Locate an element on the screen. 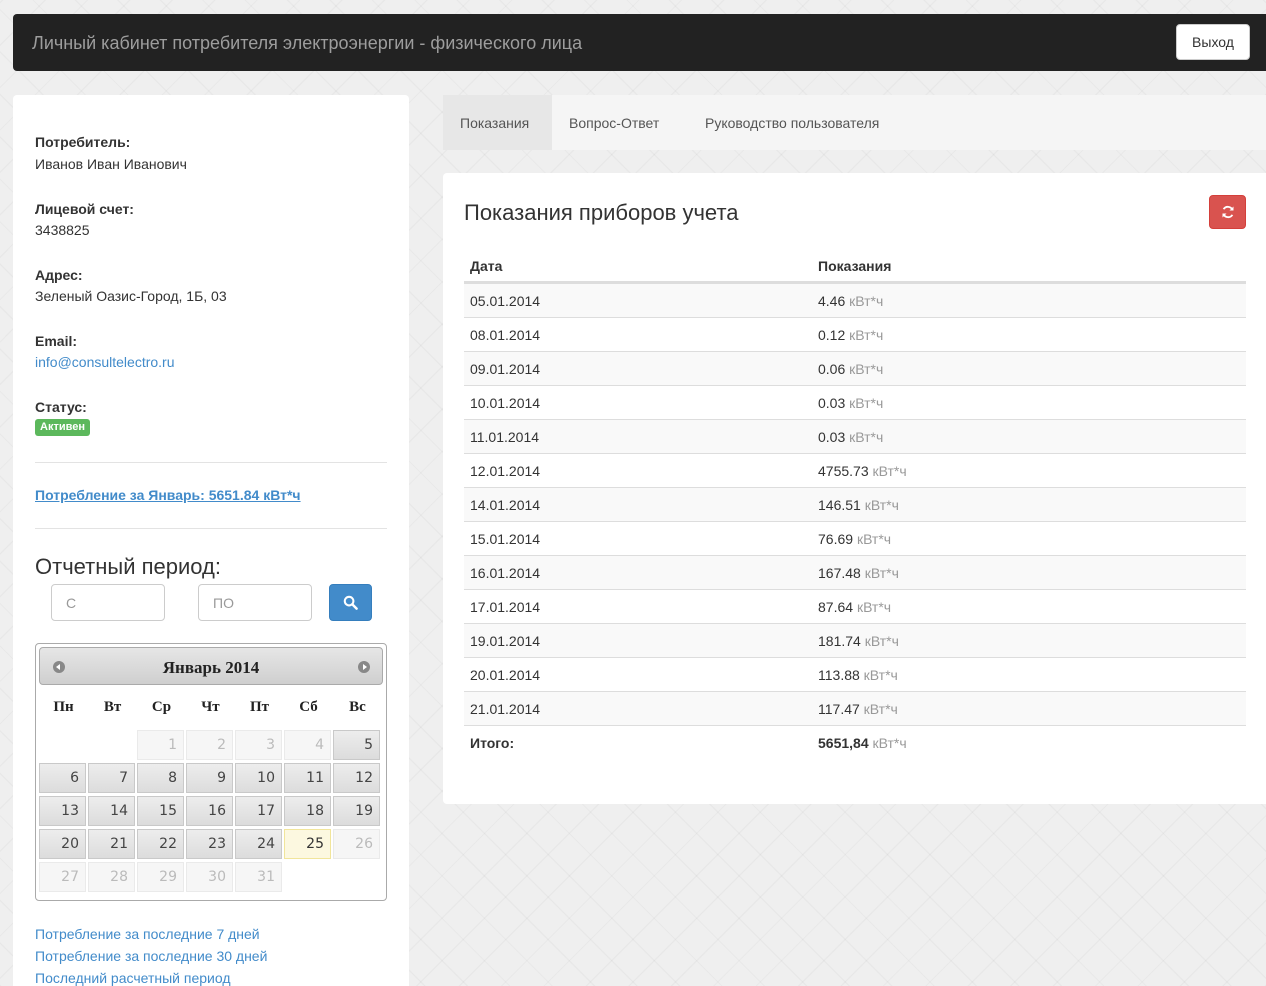 Image resolution: width=1266 pixels, height=986 pixels. reading-value-cell: 146.51 кВт*ч is located at coordinates (858, 505).